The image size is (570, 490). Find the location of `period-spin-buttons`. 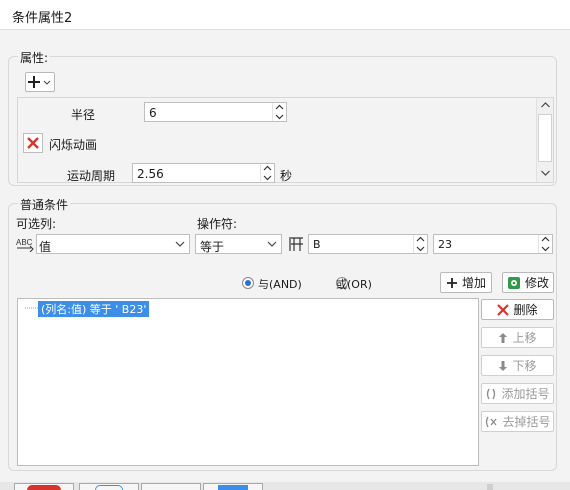

period-spin-buttons is located at coordinates (267, 173).